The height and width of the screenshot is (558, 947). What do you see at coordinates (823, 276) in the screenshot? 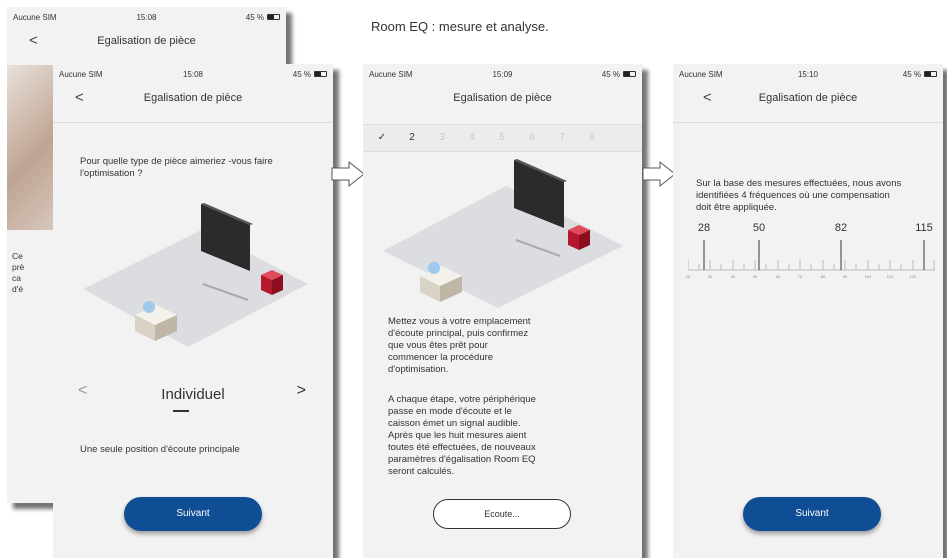
I see `scale-label: 80` at bounding box center [823, 276].